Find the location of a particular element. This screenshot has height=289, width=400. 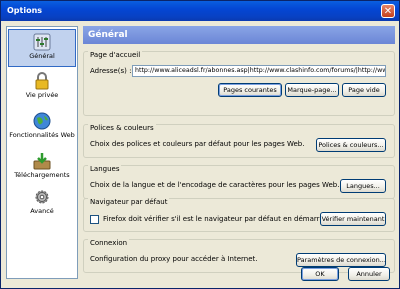

close-button: ✕ is located at coordinates (388, 11).